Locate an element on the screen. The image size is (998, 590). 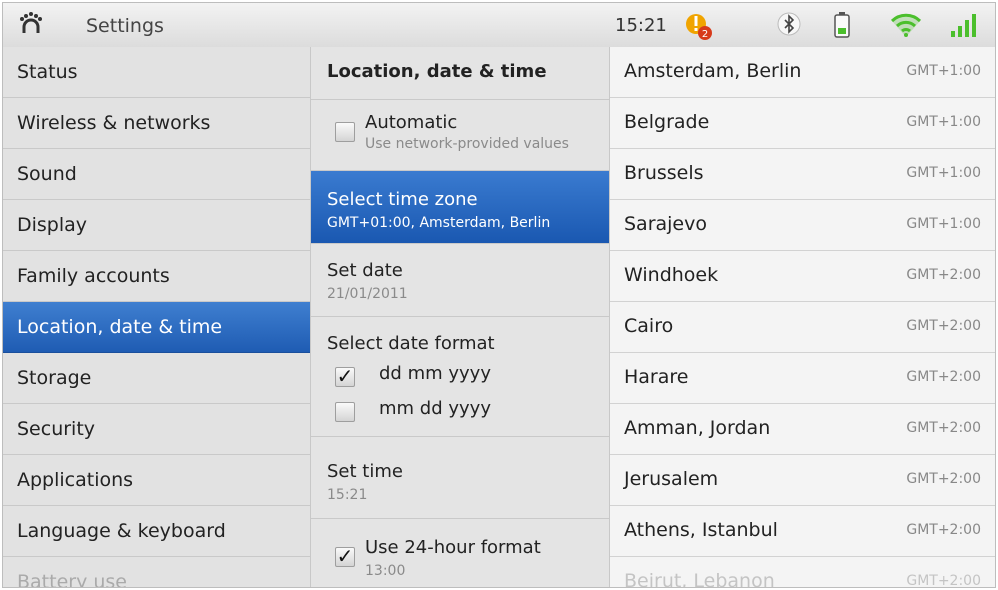
notification-count: 2 is located at coordinates (705, 34).